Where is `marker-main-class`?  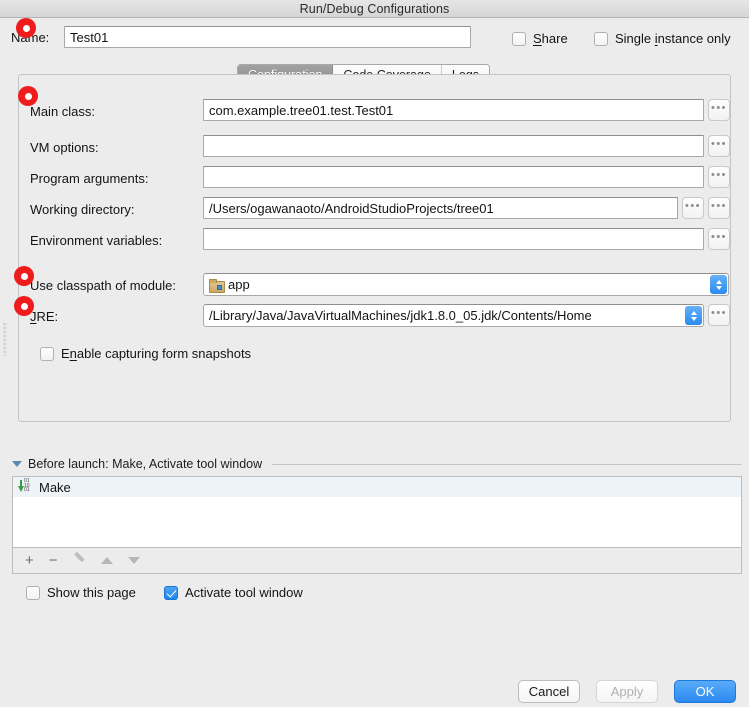
marker-main-class is located at coordinates (28, 96).